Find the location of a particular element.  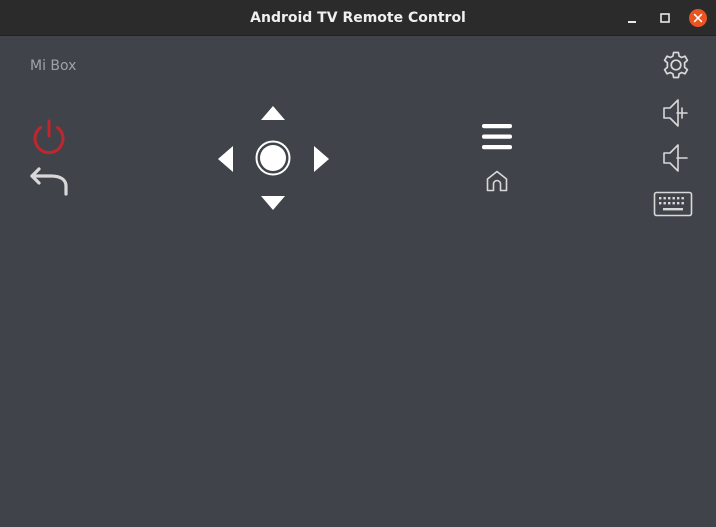

window-title: Android TV Remote Control is located at coordinates (358, 18).